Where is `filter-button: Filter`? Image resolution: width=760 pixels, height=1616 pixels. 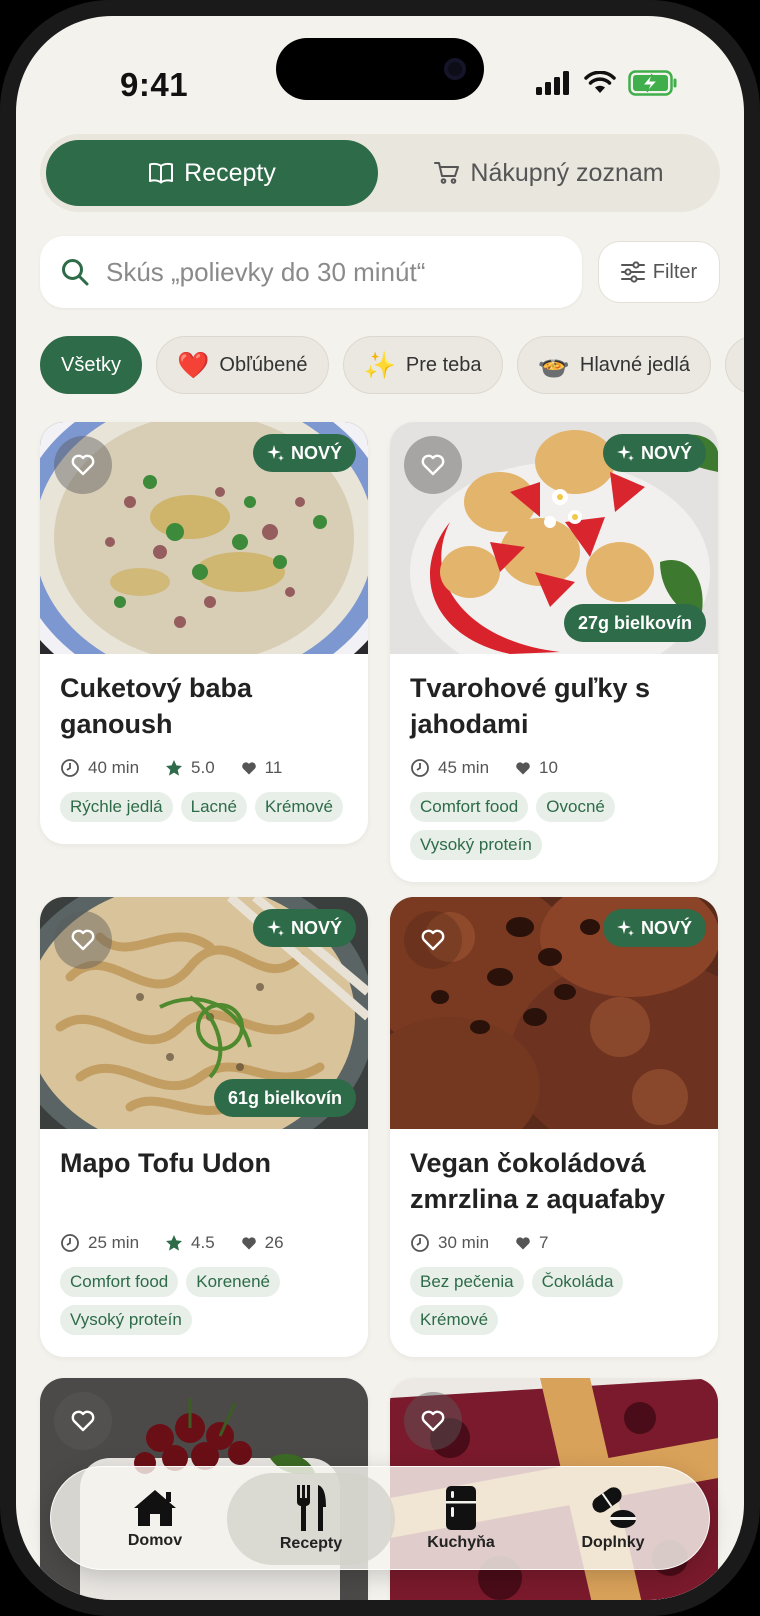 filter-button: Filter is located at coordinates (659, 272).